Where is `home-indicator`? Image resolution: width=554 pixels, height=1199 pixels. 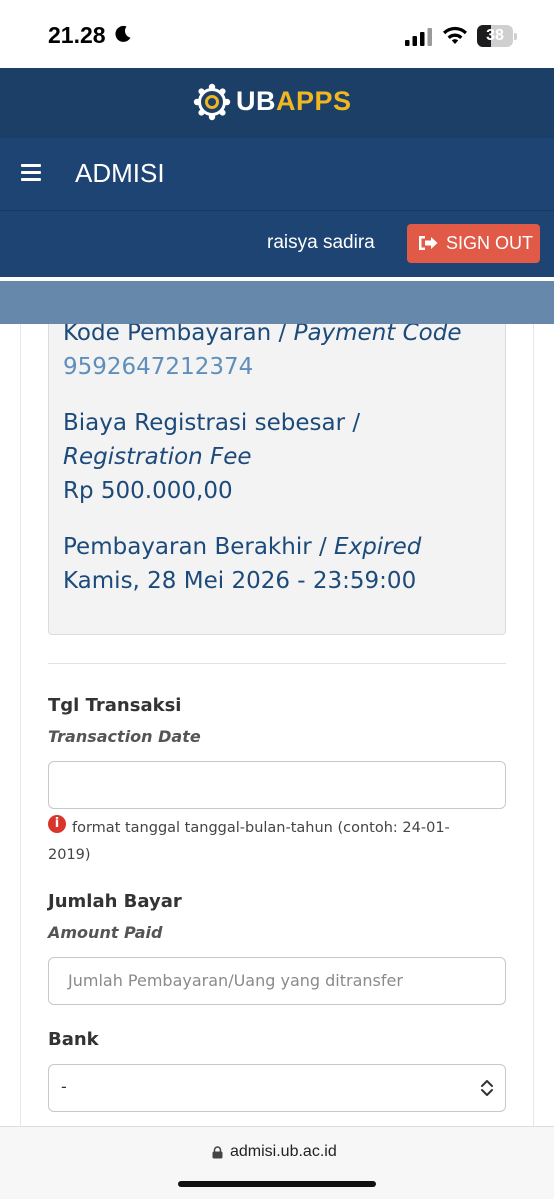 home-indicator is located at coordinates (277, 1184).